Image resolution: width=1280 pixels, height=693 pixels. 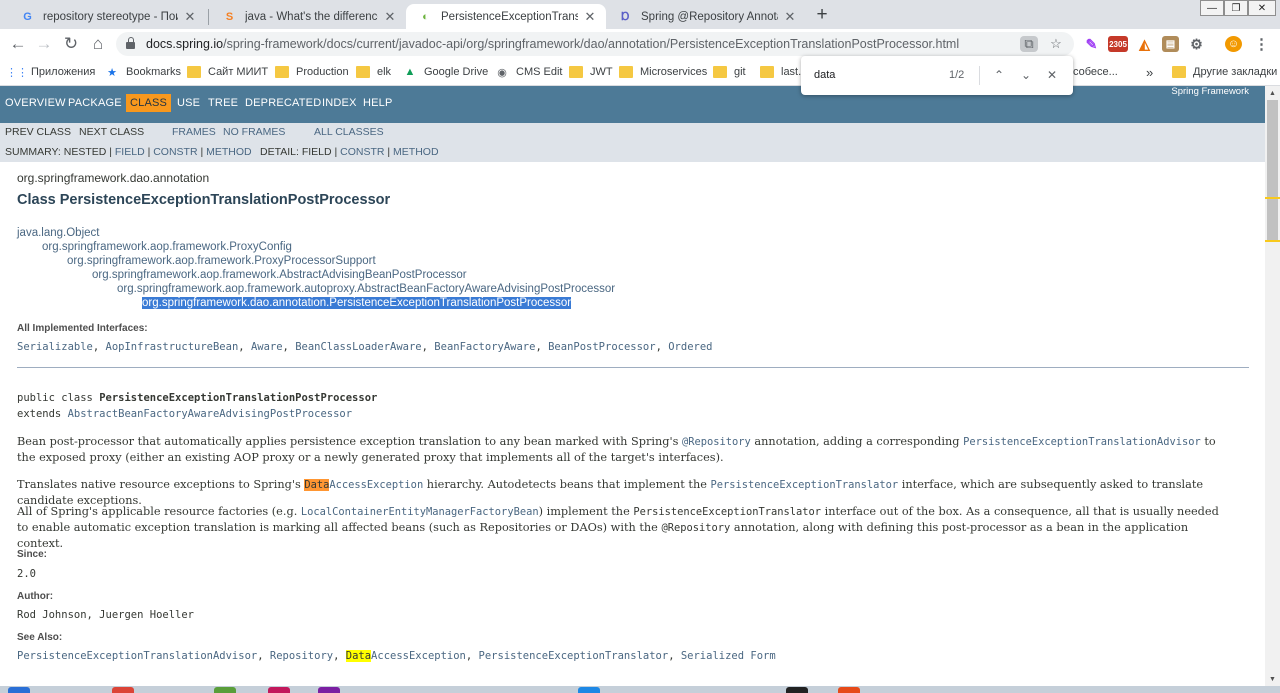 I want to click on nav-deprecated: DEPRECATED, so click(x=283, y=103).